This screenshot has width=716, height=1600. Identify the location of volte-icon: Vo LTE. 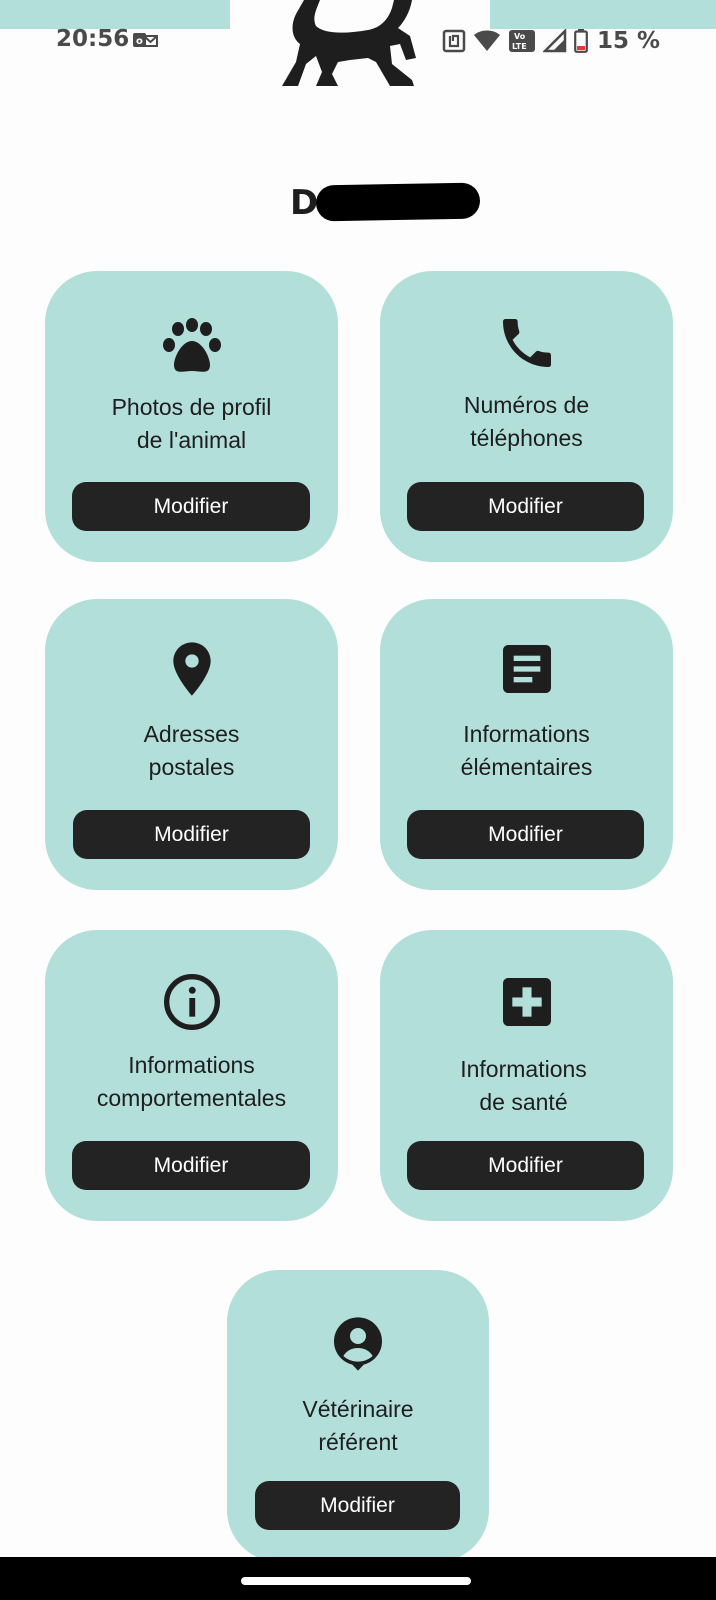
(521, 41).